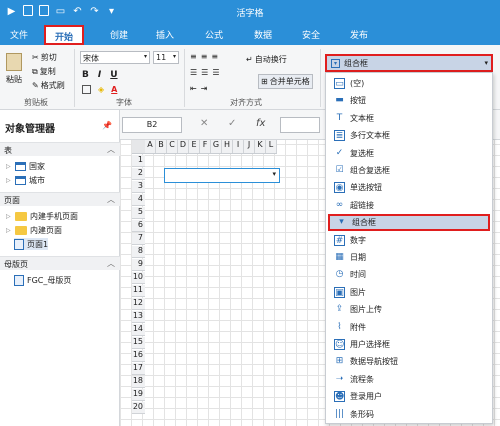  What do you see at coordinates (138, 200) in the screenshot?
I see `row-header-cell: 4` at bounding box center [138, 200].